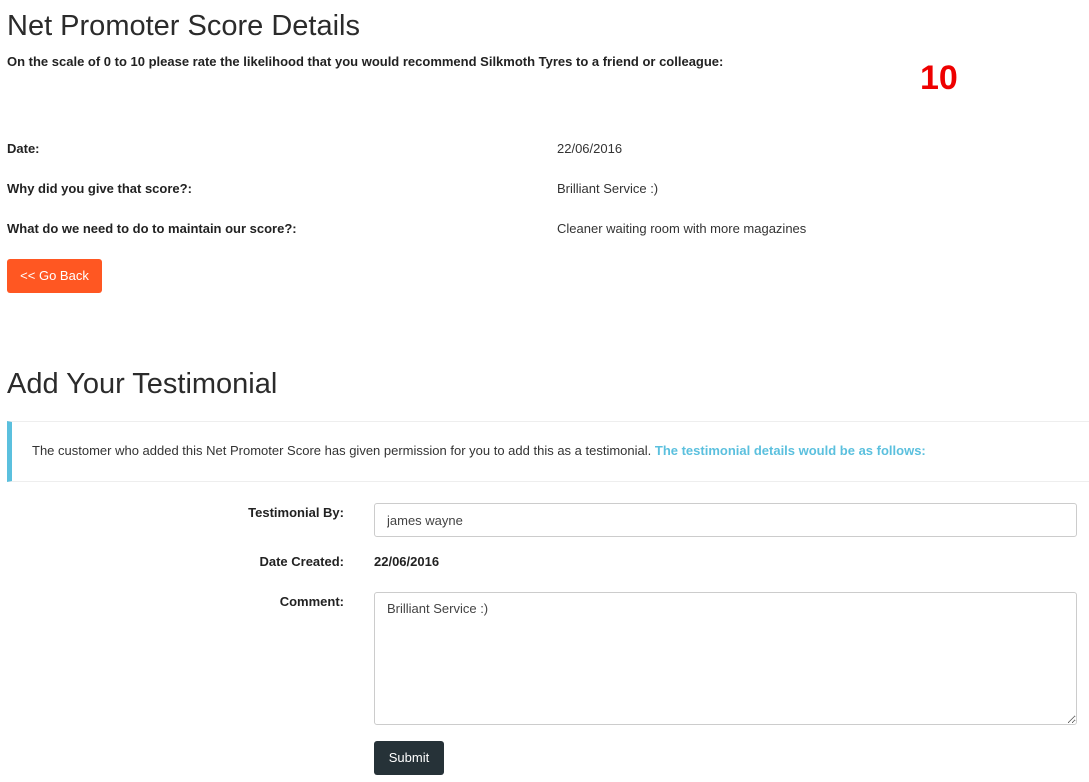 The image size is (1089, 782). I want to click on reason-value: Brilliant Service :), so click(608, 188).